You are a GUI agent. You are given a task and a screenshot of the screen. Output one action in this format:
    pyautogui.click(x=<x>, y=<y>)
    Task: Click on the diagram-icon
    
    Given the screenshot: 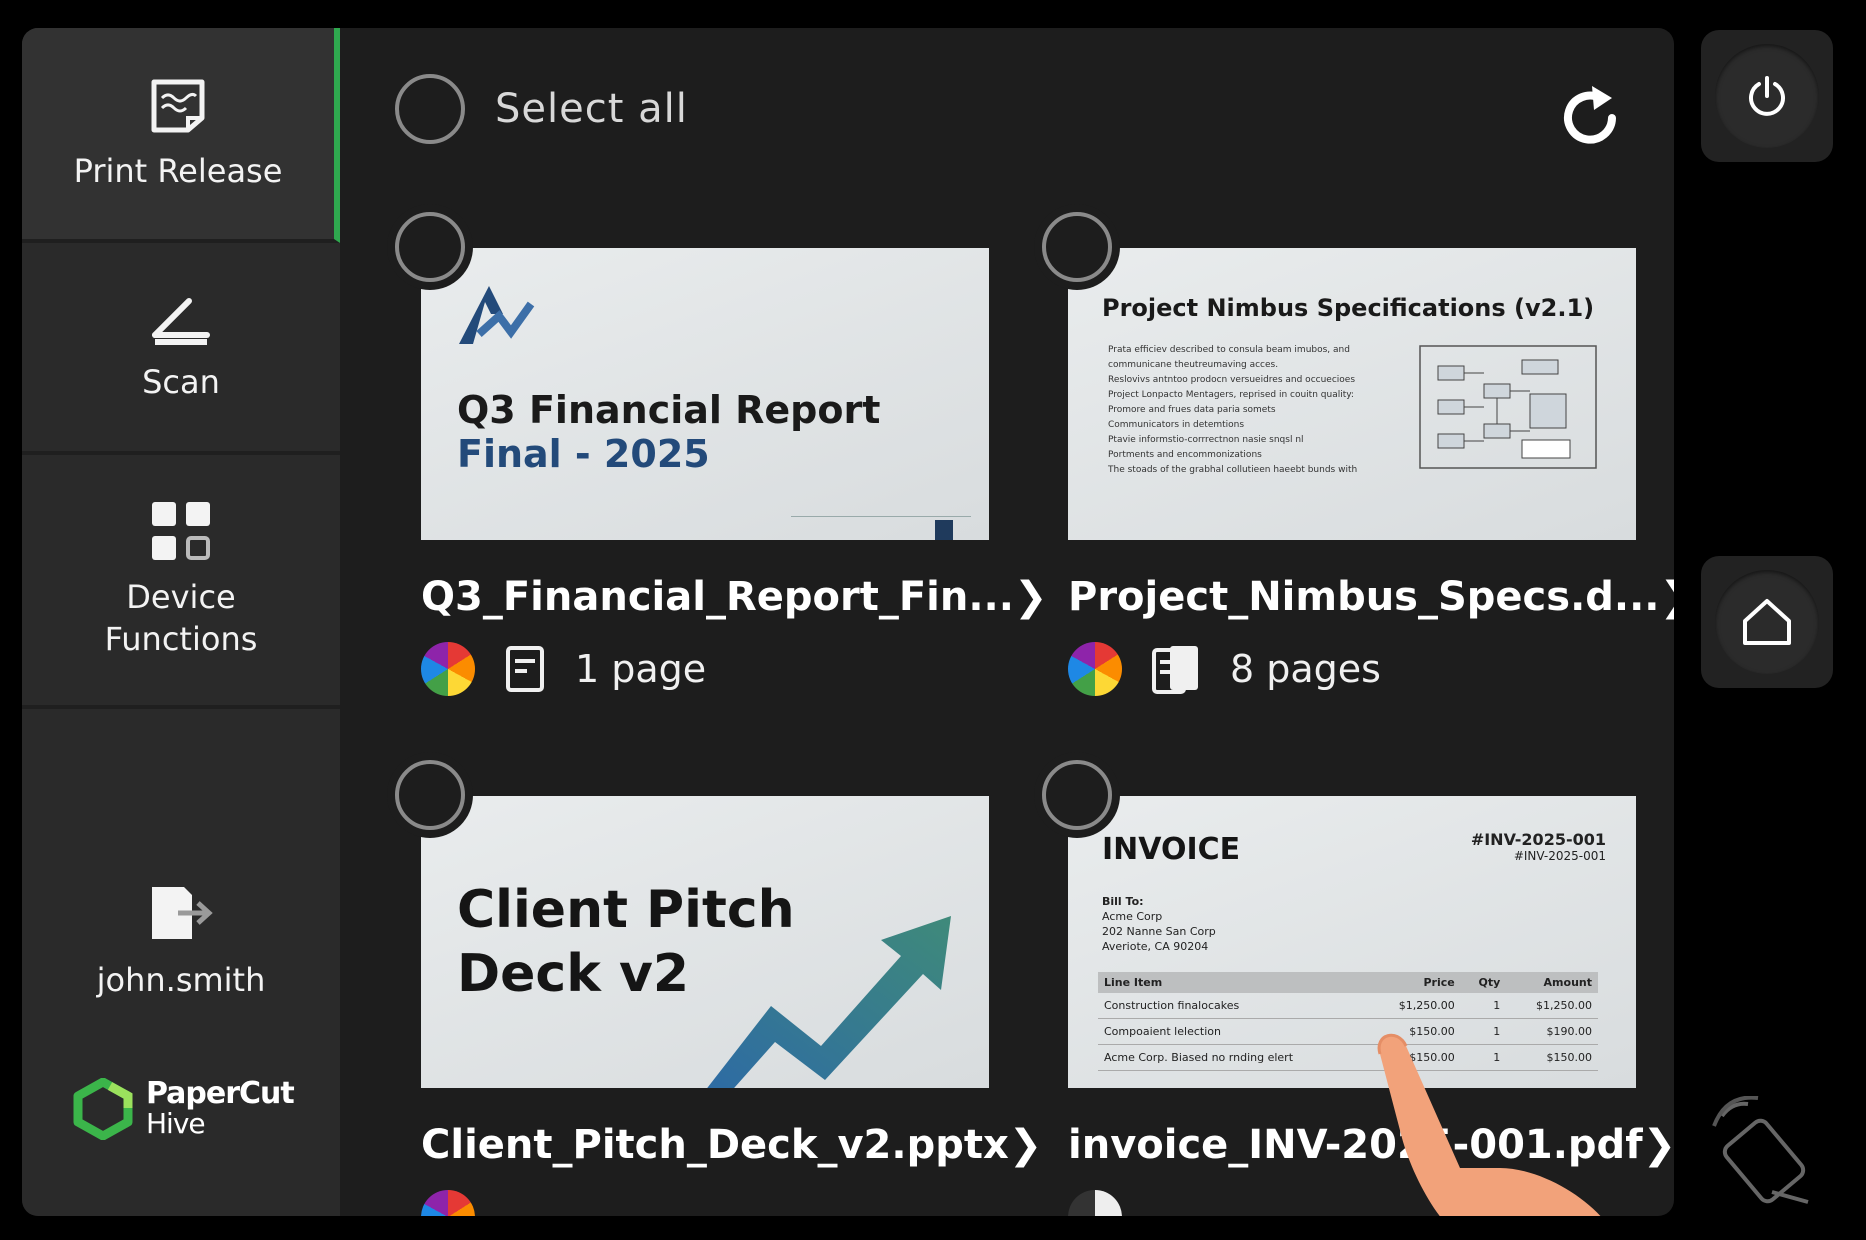 What is the action you would take?
    pyautogui.click(x=1508, y=407)
    